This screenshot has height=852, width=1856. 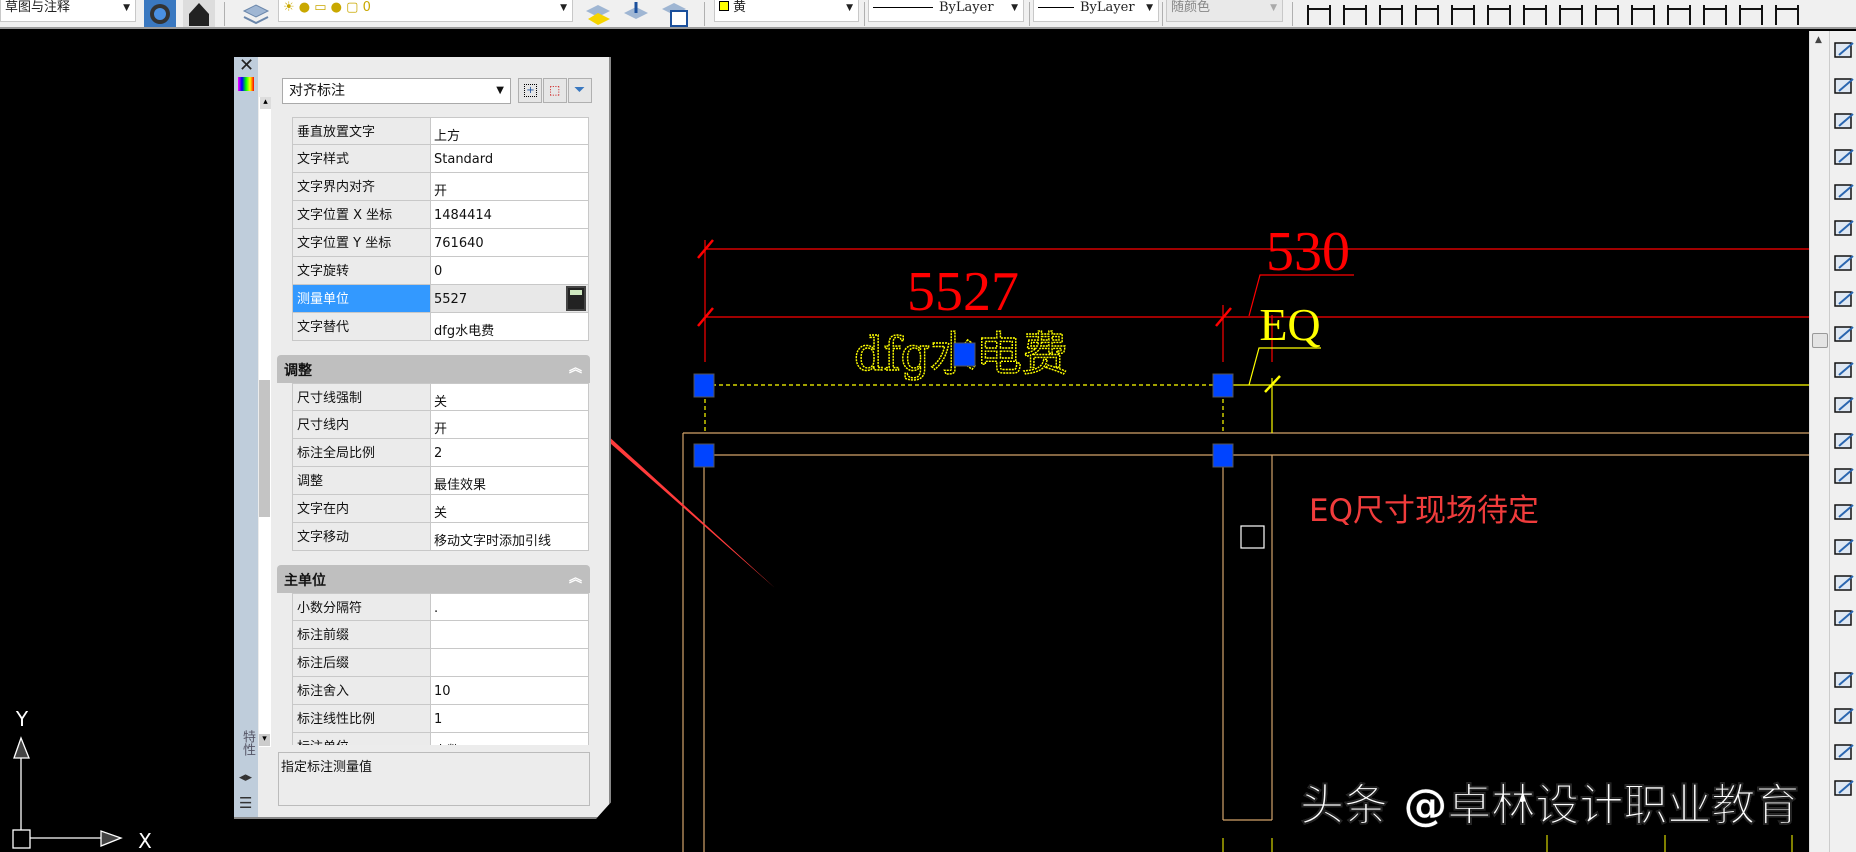 I want to click on select-objects-icon: ⬚, so click(x=555, y=90).